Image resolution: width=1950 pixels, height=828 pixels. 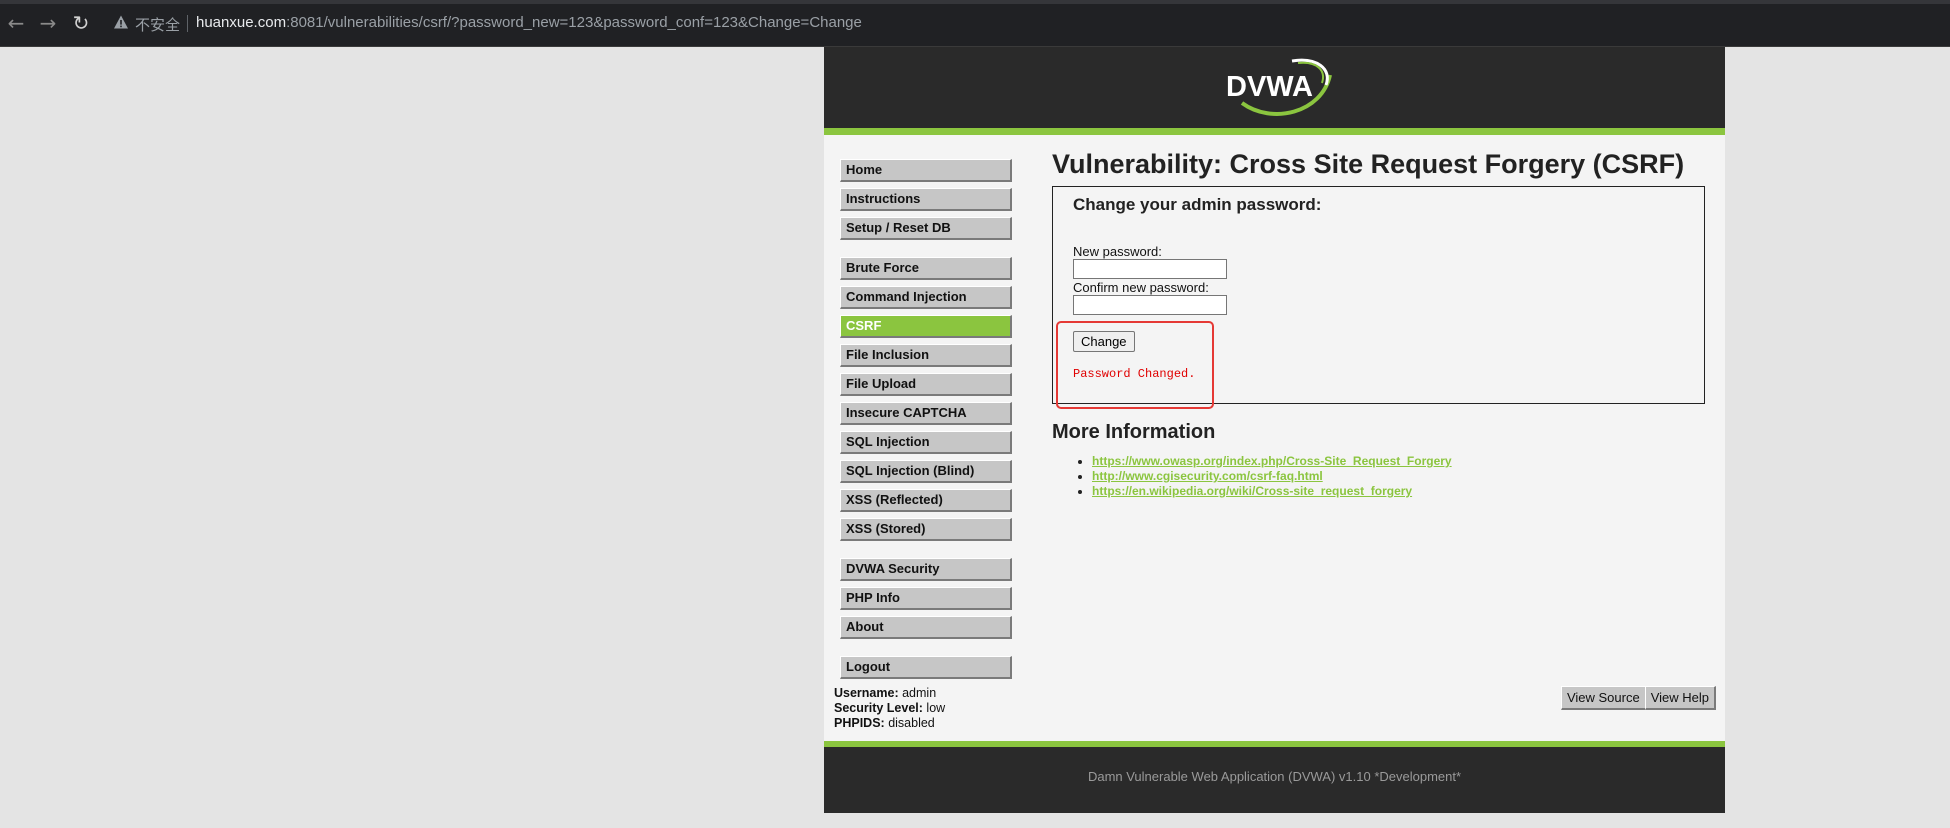 I want to click on phpids-value: disabled, so click(x=911, y=723).